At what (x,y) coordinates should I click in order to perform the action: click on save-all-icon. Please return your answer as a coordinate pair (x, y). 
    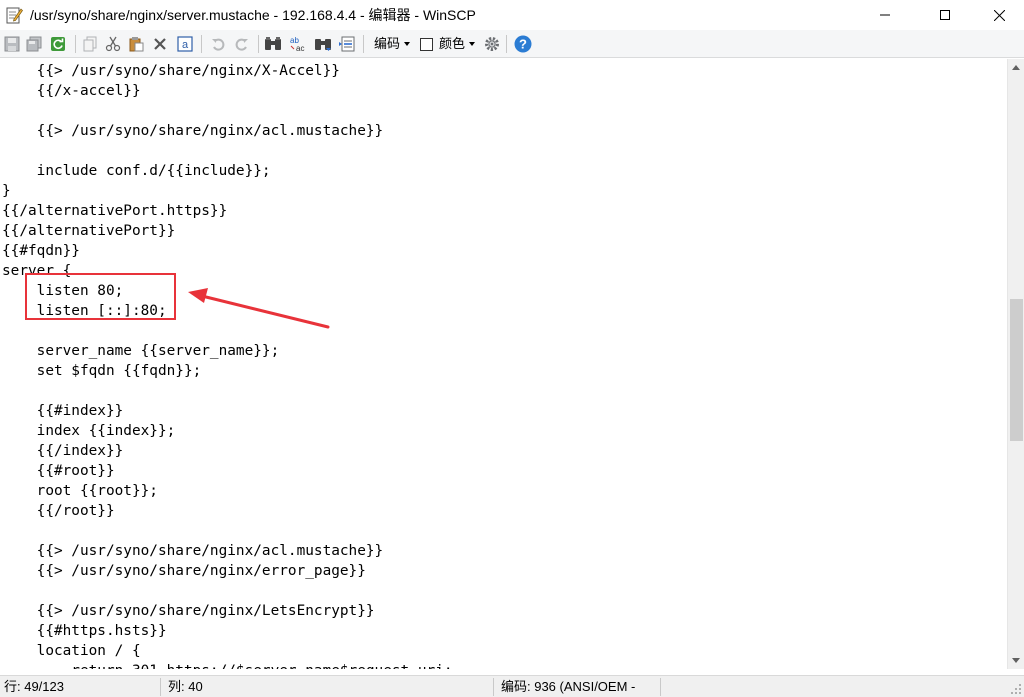
    Looking at the image, I should click on (34, 44).